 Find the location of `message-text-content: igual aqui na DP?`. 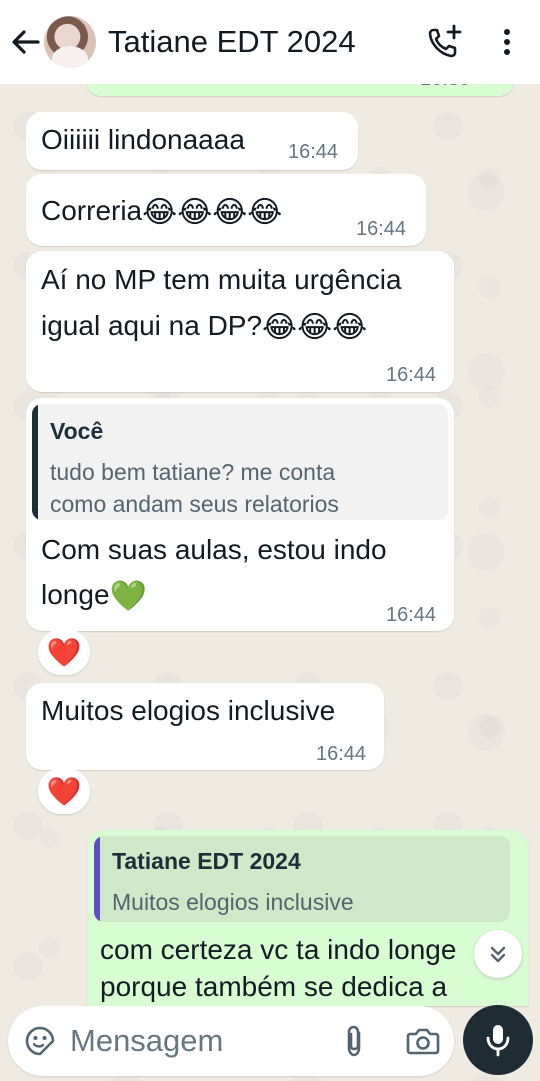

message-text-content: igual aqui na DP? is located at coordinates (152, 325).